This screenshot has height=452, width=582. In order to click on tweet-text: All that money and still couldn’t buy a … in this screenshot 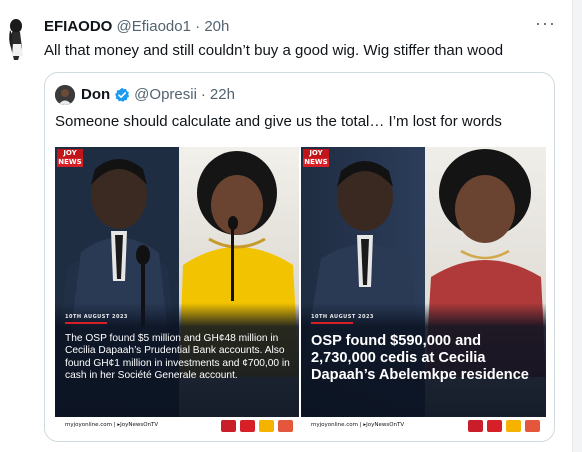, I will do `click(274, 50)`.